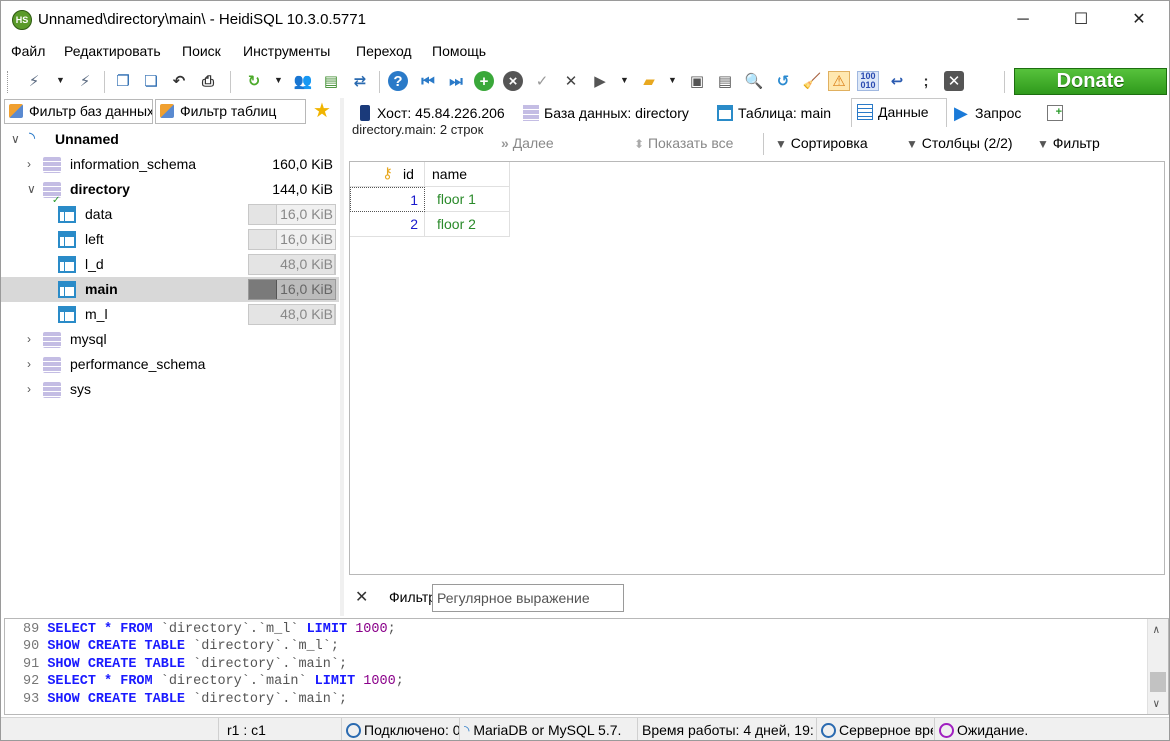  Describe the element at coordinates (360, 81) in the screenshot. I see `sync-icon: ⇄` at that location.